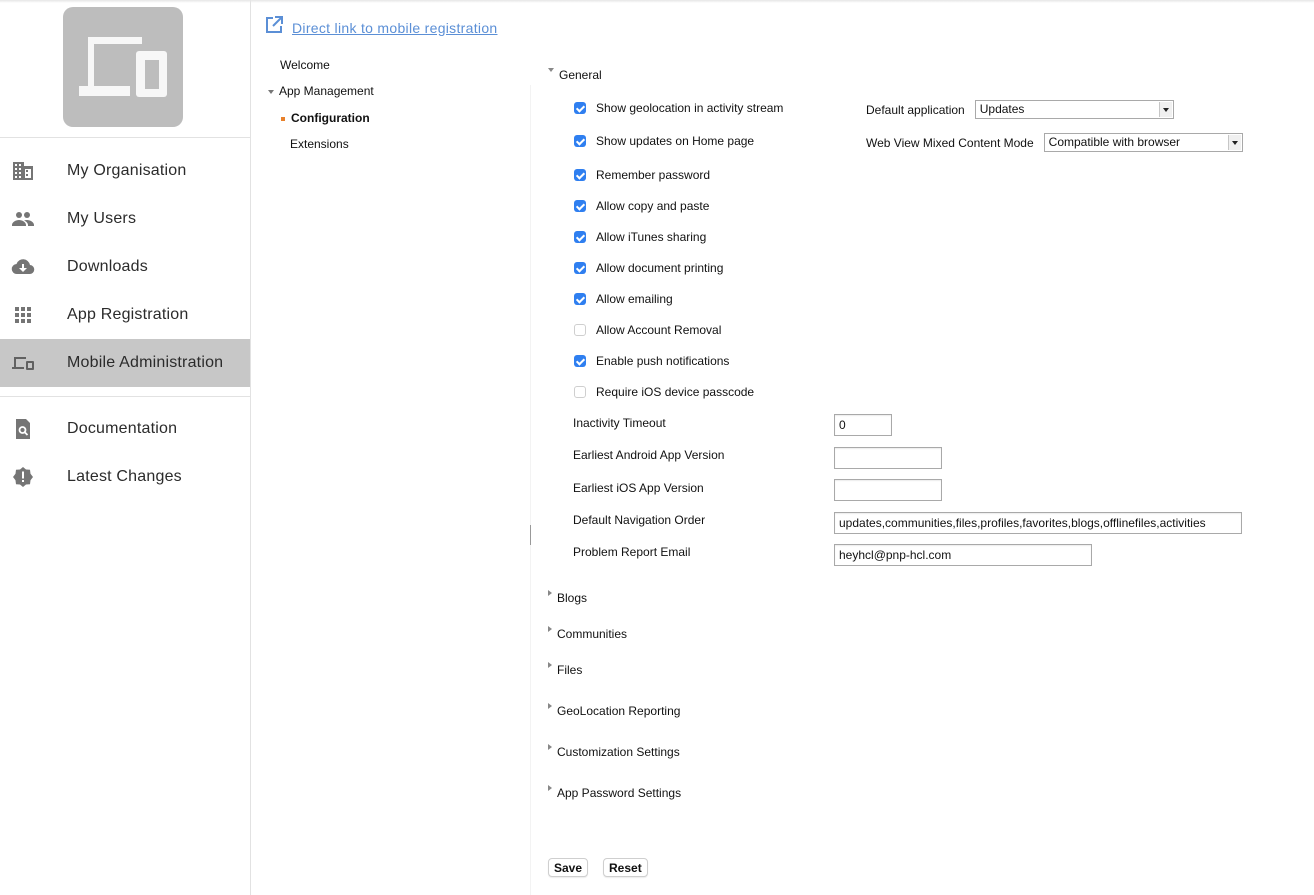 The image size is (1314, 895). What do you see at coordinates (575, 75) in the screenshot?
I see `section-general-toggle: General` at bounding box center [575, 75].